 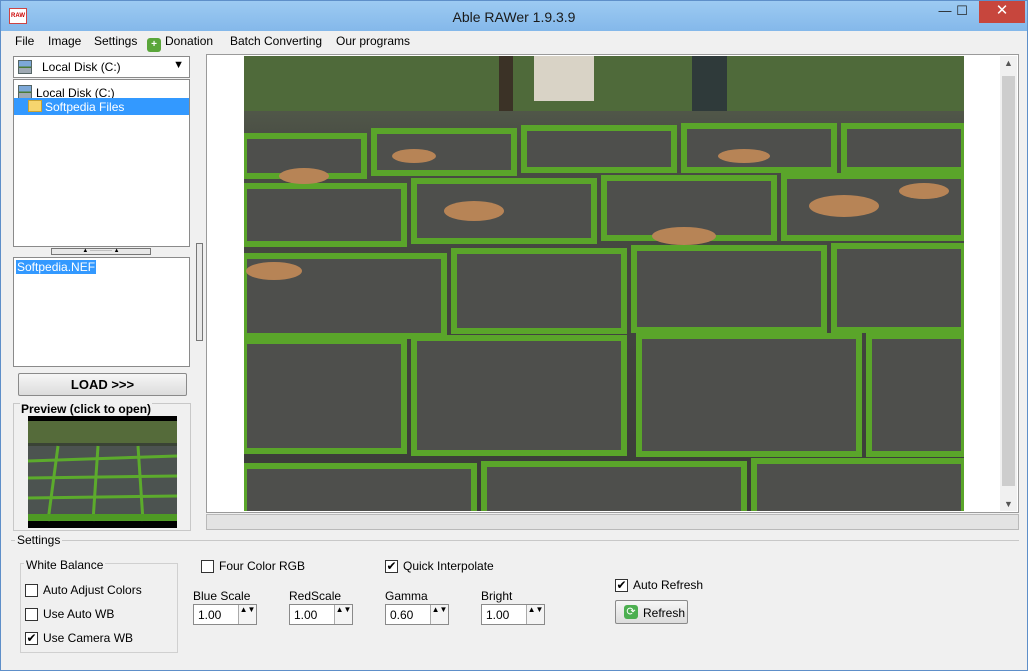 I want to click on title-bar: RAW Able RAWer 1.9.3.9 — ☐ ✕, so click(x=514, y=16).